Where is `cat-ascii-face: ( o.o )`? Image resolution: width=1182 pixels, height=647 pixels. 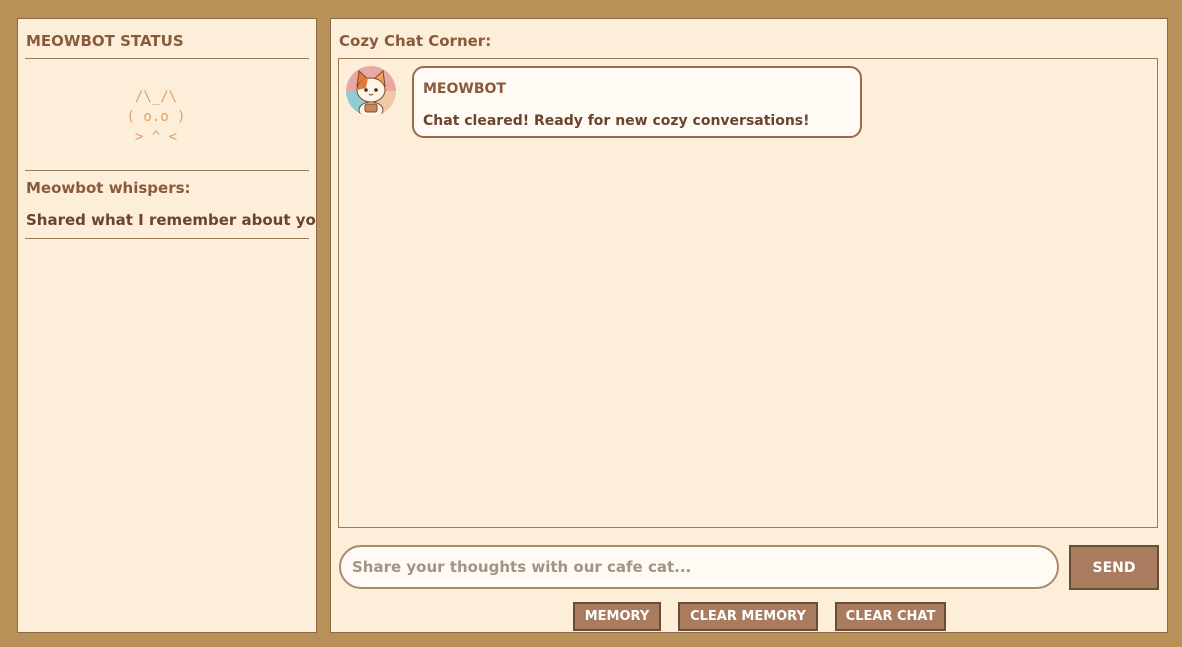 cat-ascii-face: ( o.o ) is located at coordinates (156, 117).